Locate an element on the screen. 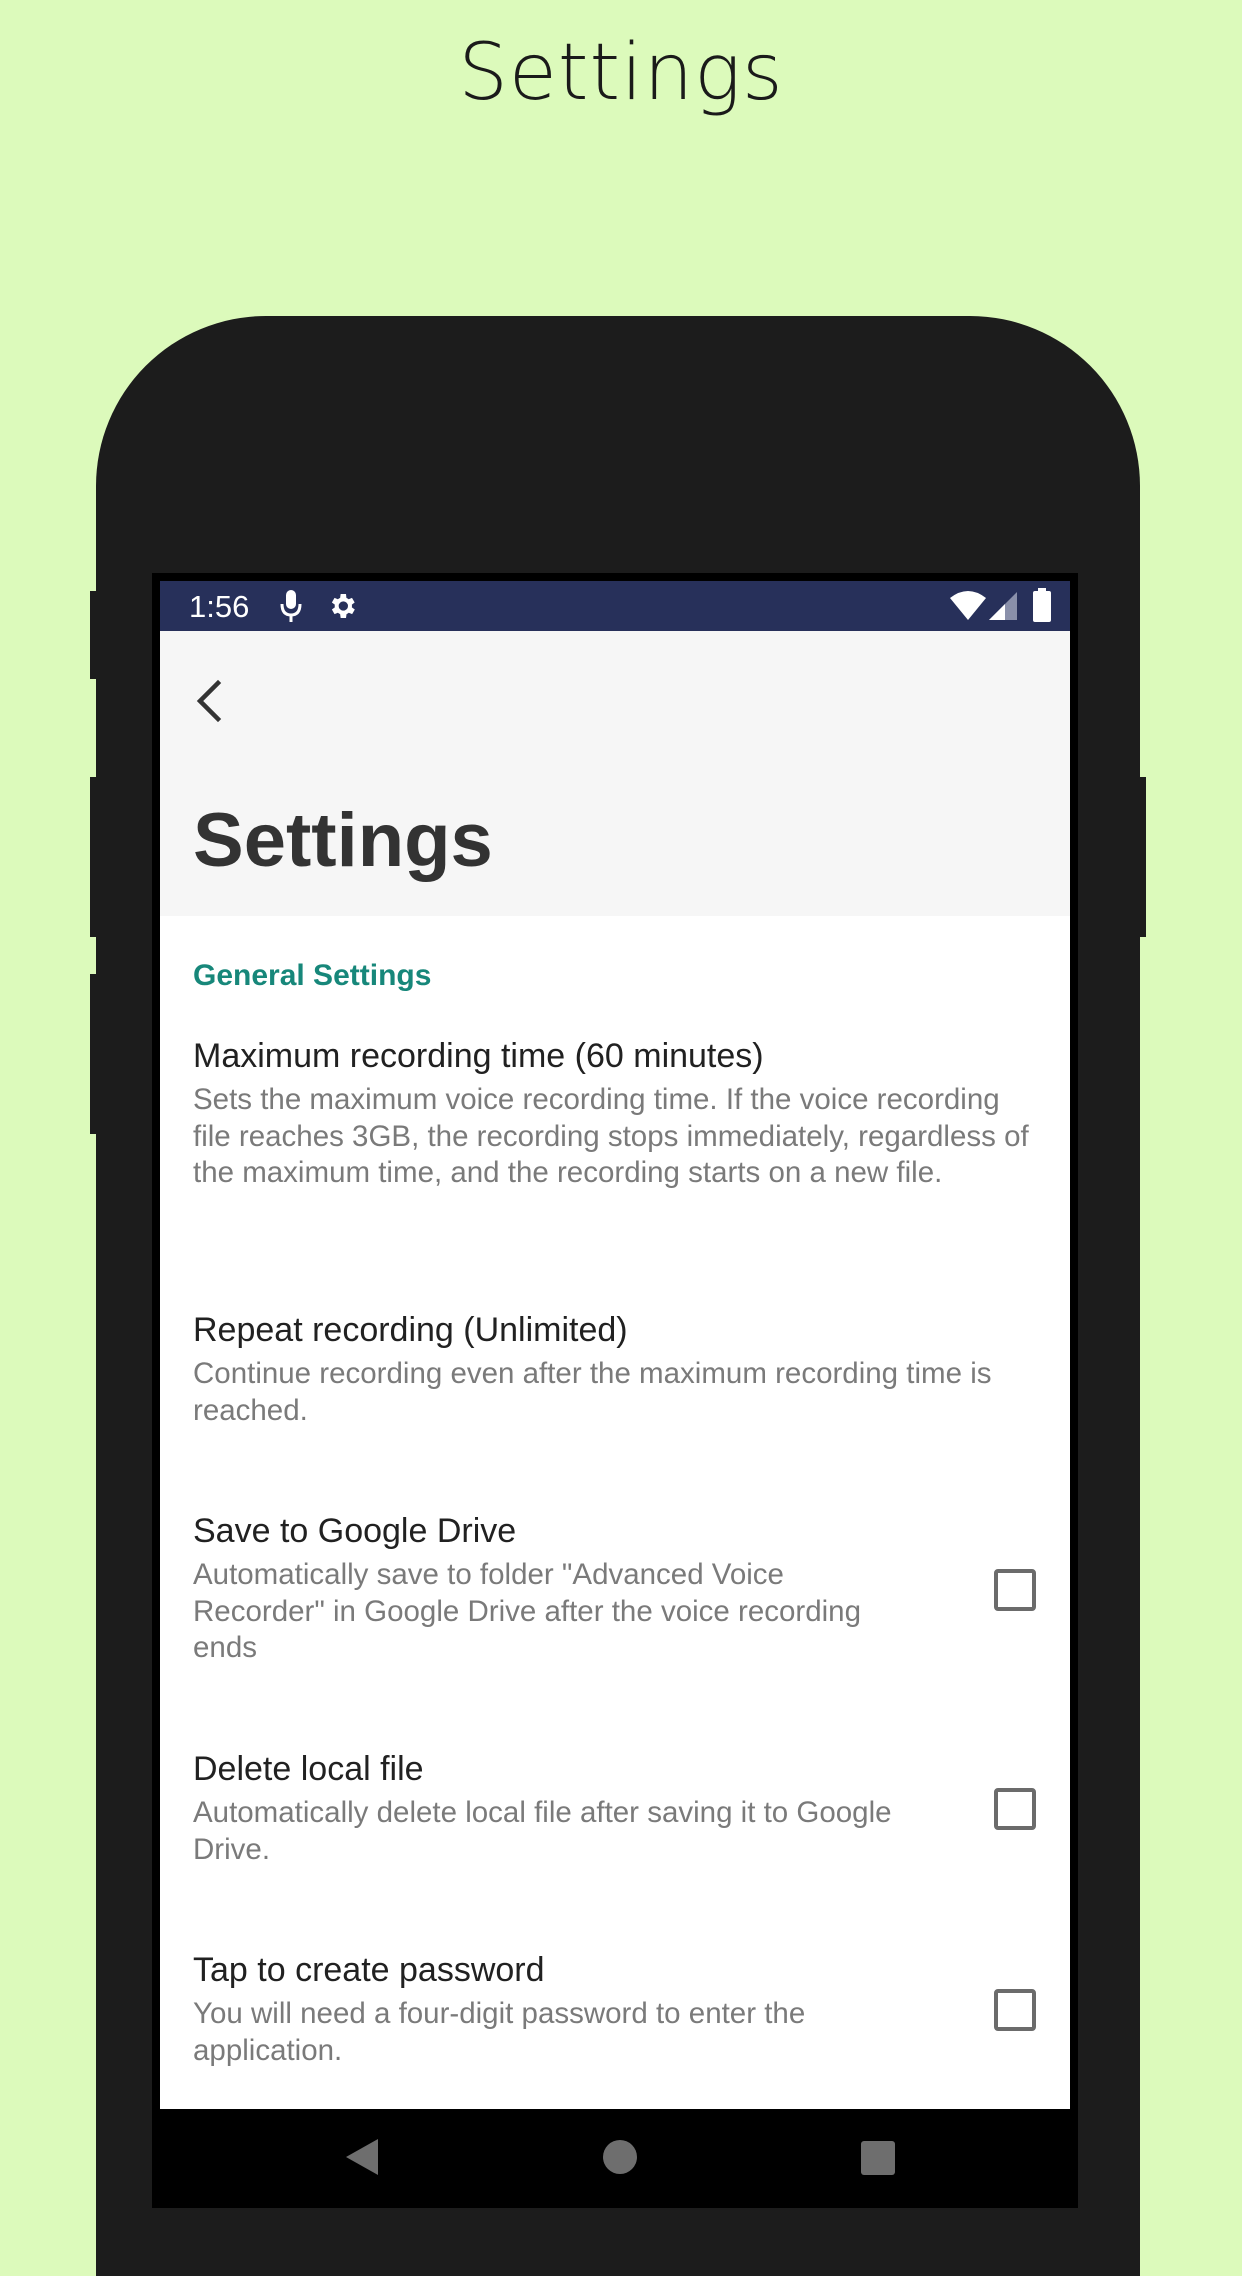 The height and width of the screenshot is (2276, 1242). create-password-checkbox is located at coordinates (1015, 2010).